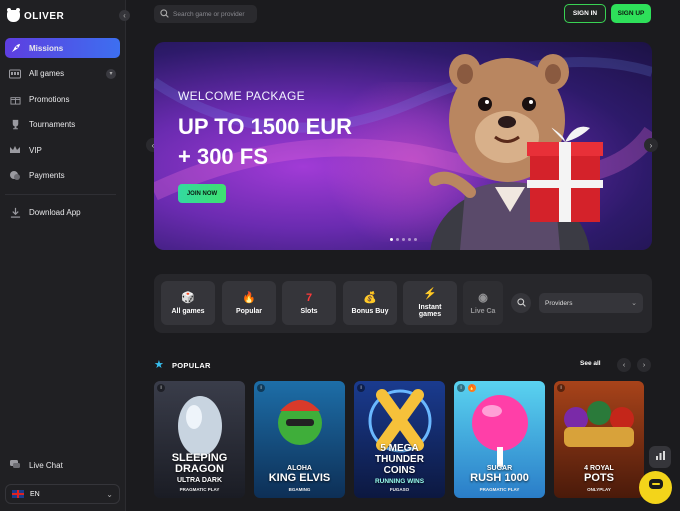  Describe the element at coordinates (391, 239) in the screenshot. I see `carousel-dot` at that location.